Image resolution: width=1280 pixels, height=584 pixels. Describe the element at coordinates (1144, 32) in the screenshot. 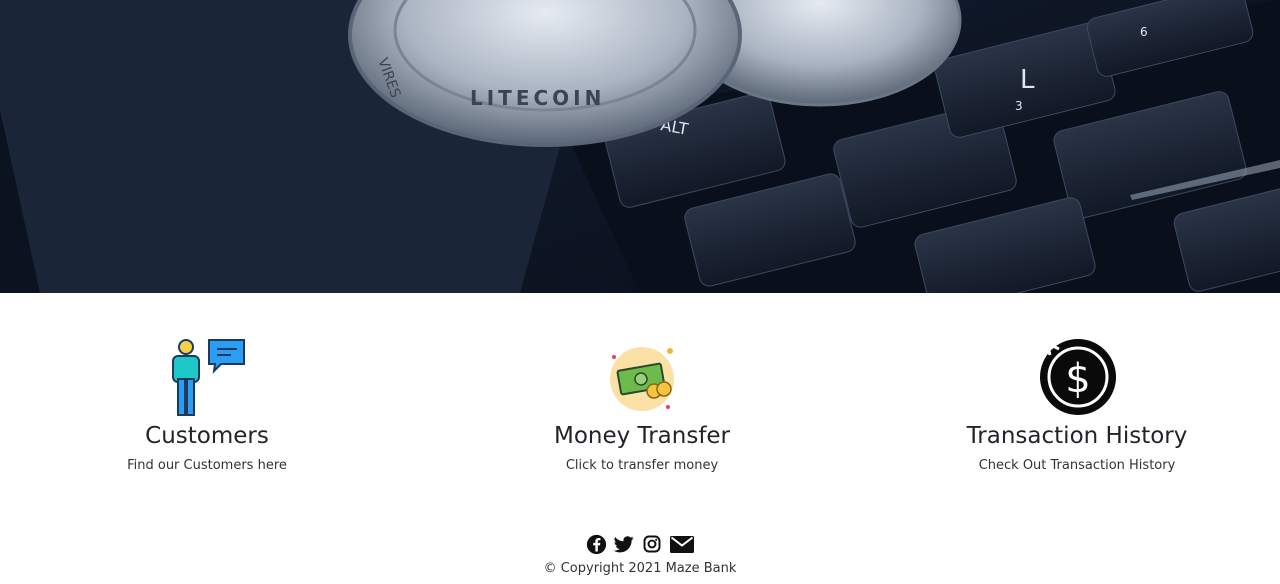

I see `key-label-6: 6` at that location.